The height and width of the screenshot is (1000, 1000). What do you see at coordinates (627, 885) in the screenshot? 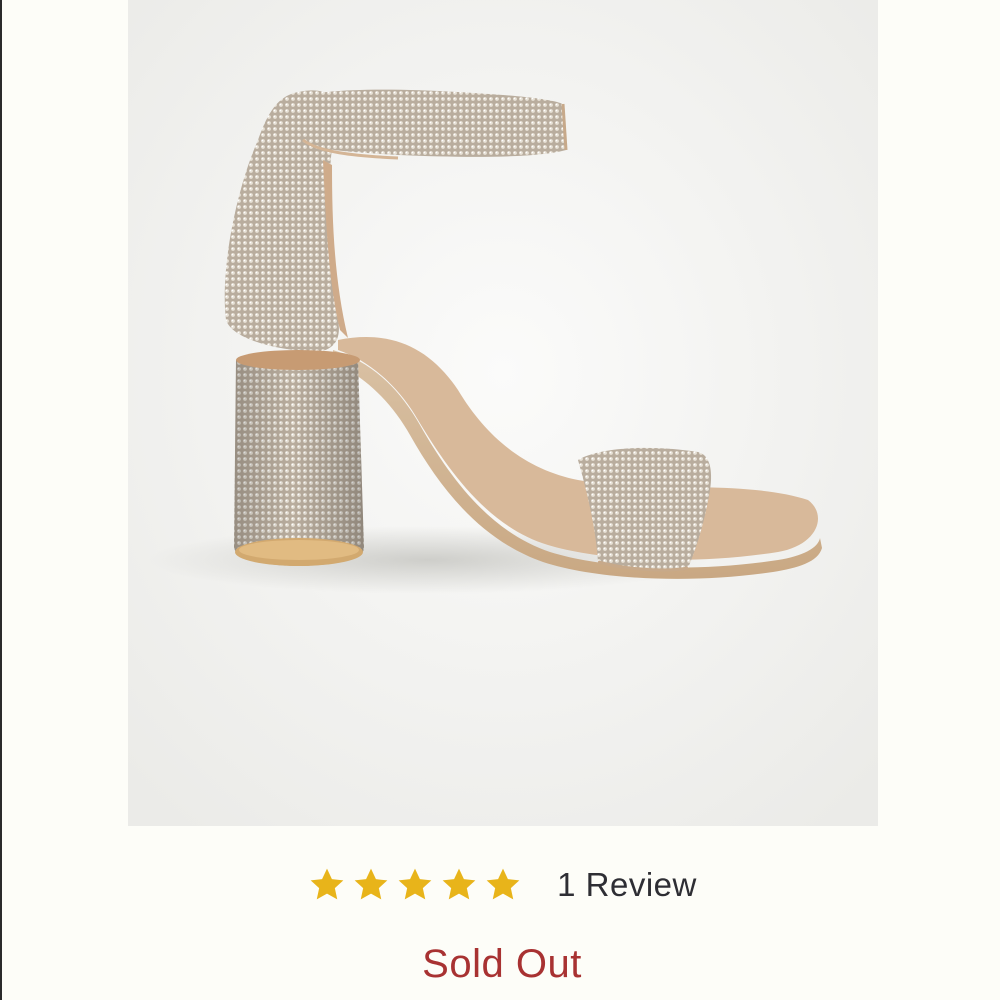
I see `review-count-link: 1 Review` at bounding box center [627, 885].